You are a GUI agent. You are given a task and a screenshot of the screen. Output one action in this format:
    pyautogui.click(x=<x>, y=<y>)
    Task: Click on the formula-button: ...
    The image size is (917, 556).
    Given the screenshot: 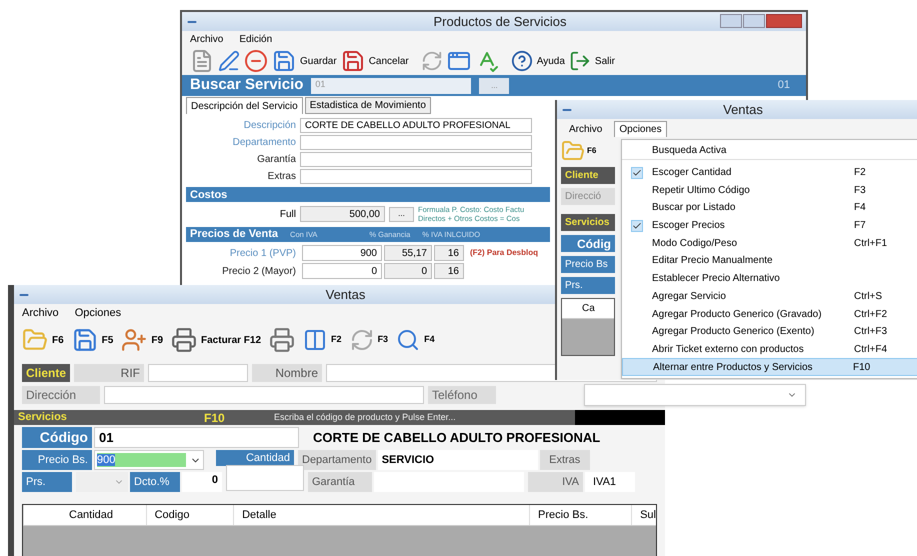 What is the action you would take?
    pyautogui.click(x=401, y=214)
    